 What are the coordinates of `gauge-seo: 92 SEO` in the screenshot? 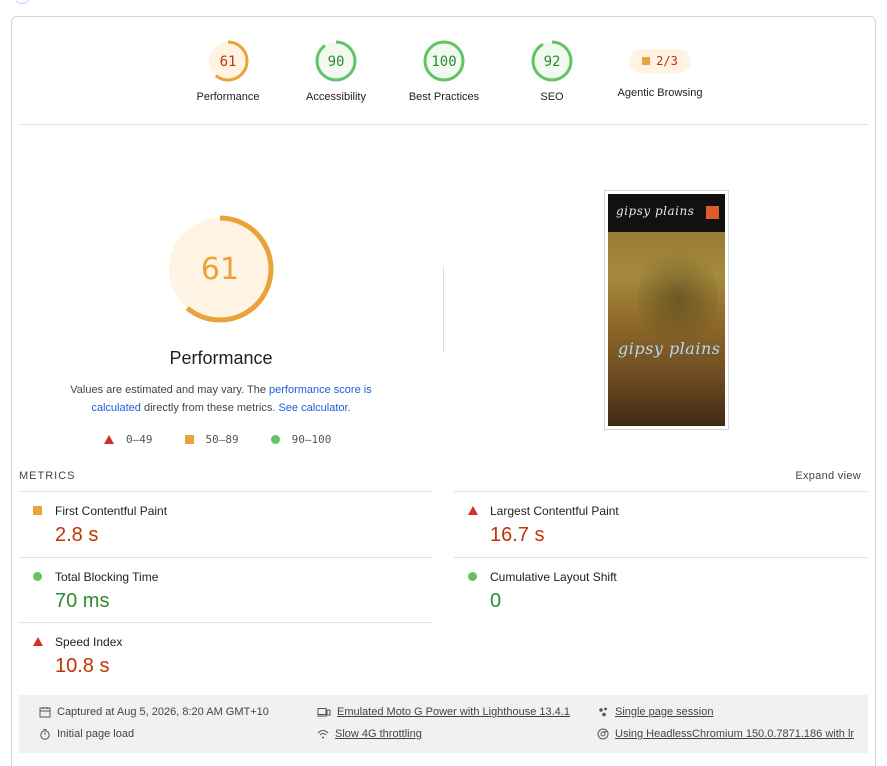 It's located at (552, 71).